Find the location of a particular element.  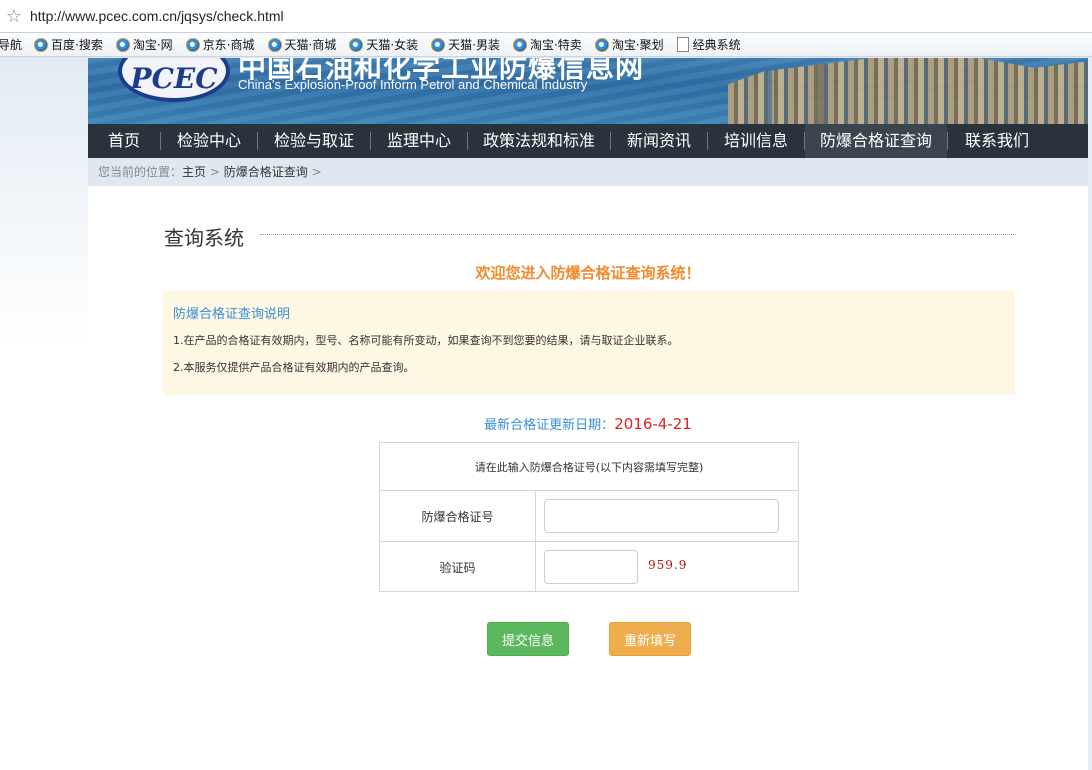

update-date: 2016-4-21 is located at coordinates (653, 424).